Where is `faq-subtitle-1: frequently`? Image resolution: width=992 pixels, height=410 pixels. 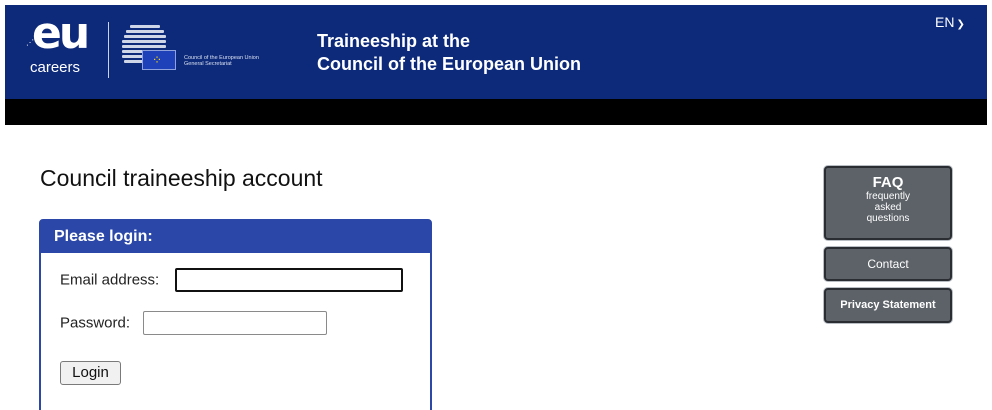
faq-subtitle-1: frequently is located at coordinates (888, 196).